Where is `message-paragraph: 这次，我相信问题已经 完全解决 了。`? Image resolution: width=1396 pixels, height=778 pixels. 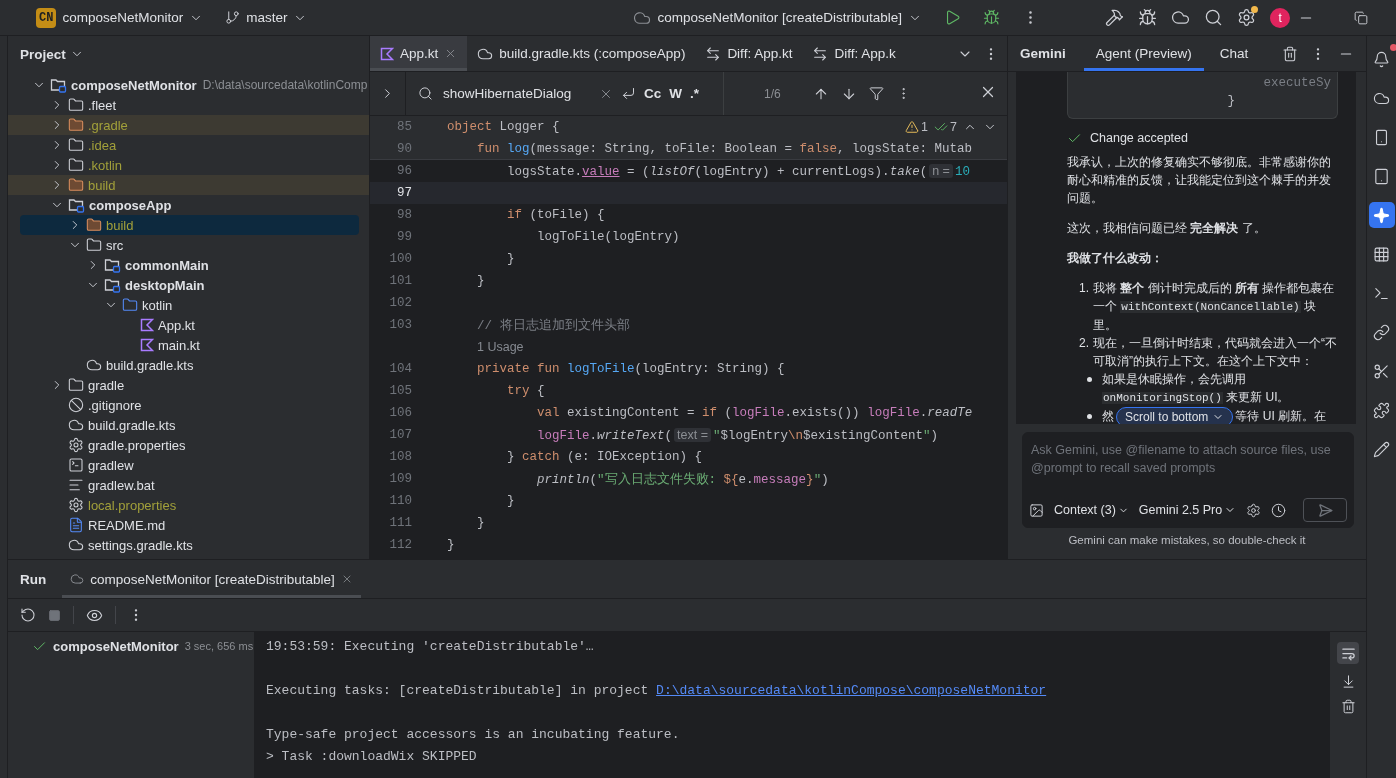 message-paragraph: 这次，我相信问题已经 完全解决 了。 is located at coordinates (1167, 228).